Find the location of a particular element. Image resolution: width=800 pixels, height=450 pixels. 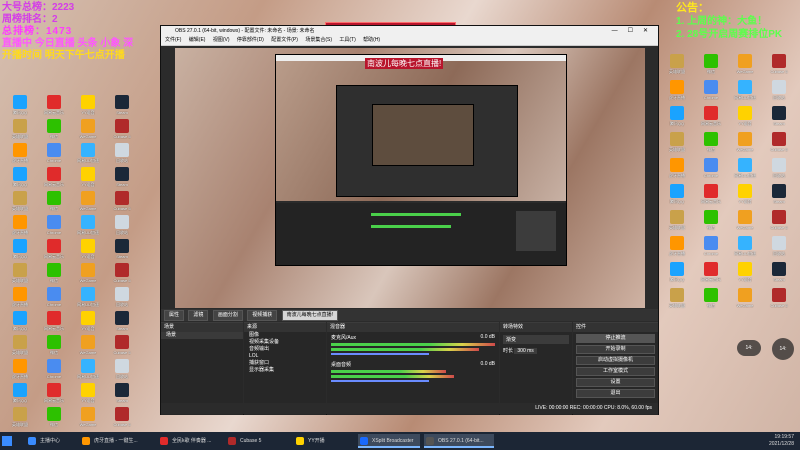

window-controls: —☐✕ is located at coordinates (635, 31).